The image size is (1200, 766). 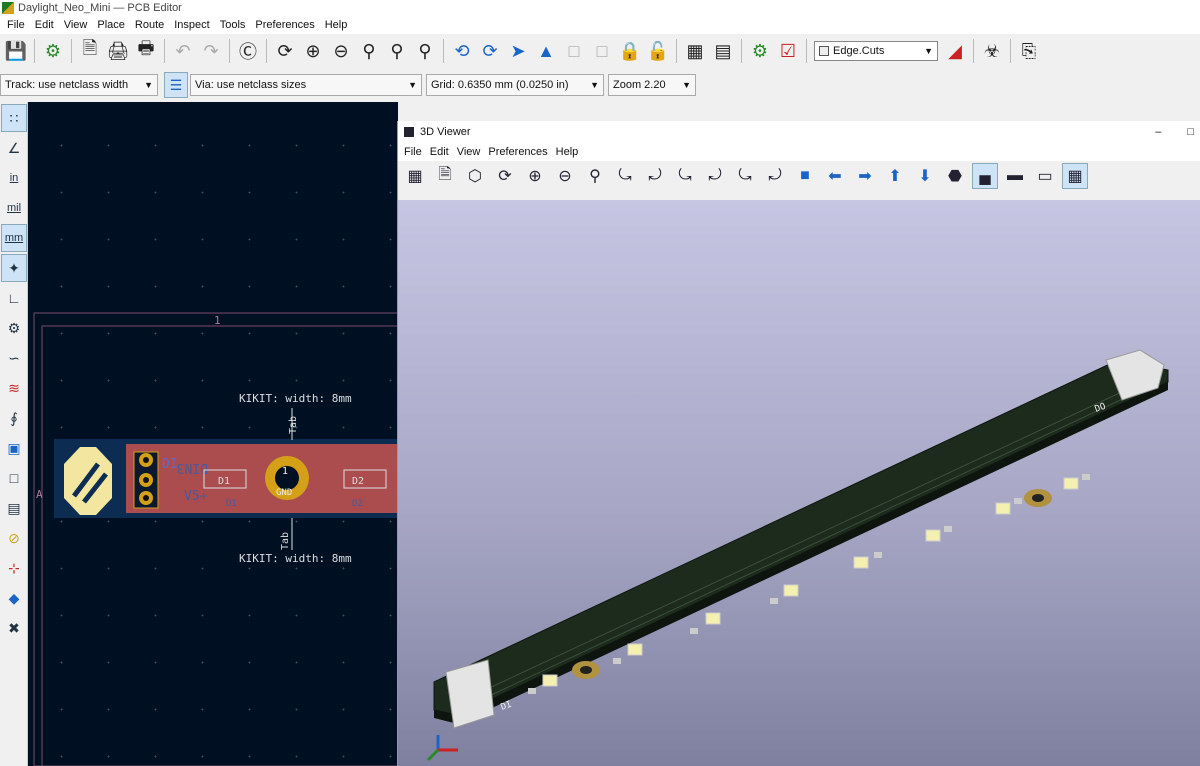 What do you see at coordinates (565, 176) in the screenshot?
I see `viewer-zoom-out-icon: ⊖` at bounding box center [565, 176].